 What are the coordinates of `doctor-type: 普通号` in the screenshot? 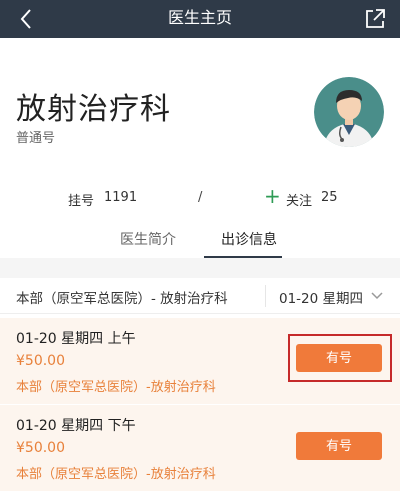 It's located at (36, 138).